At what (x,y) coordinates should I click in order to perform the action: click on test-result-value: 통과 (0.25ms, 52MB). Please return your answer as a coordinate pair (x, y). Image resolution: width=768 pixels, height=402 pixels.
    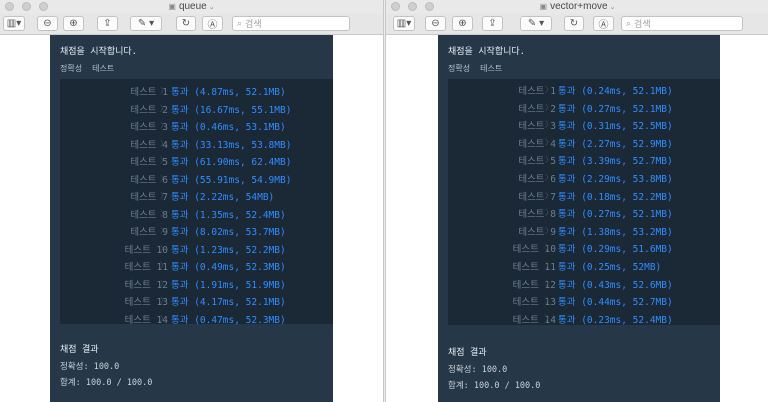
    Looking at the image, I should click on (610, 267).